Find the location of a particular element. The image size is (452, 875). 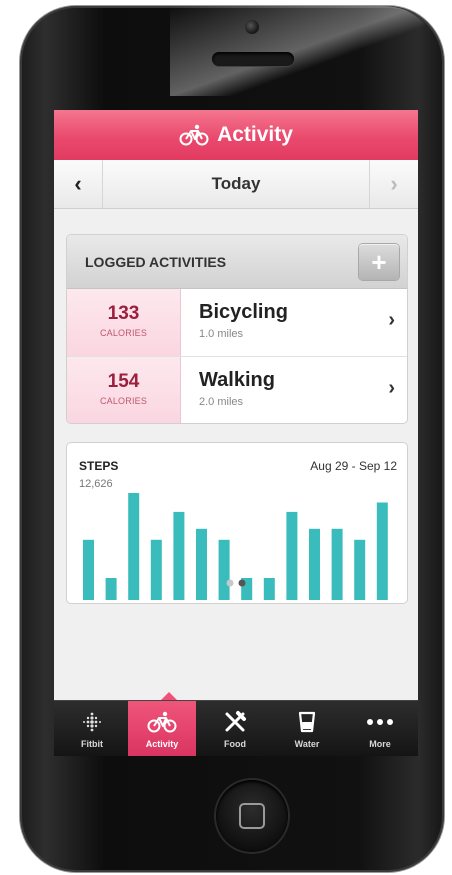

glass-icon is located at coordinates (307, 722).